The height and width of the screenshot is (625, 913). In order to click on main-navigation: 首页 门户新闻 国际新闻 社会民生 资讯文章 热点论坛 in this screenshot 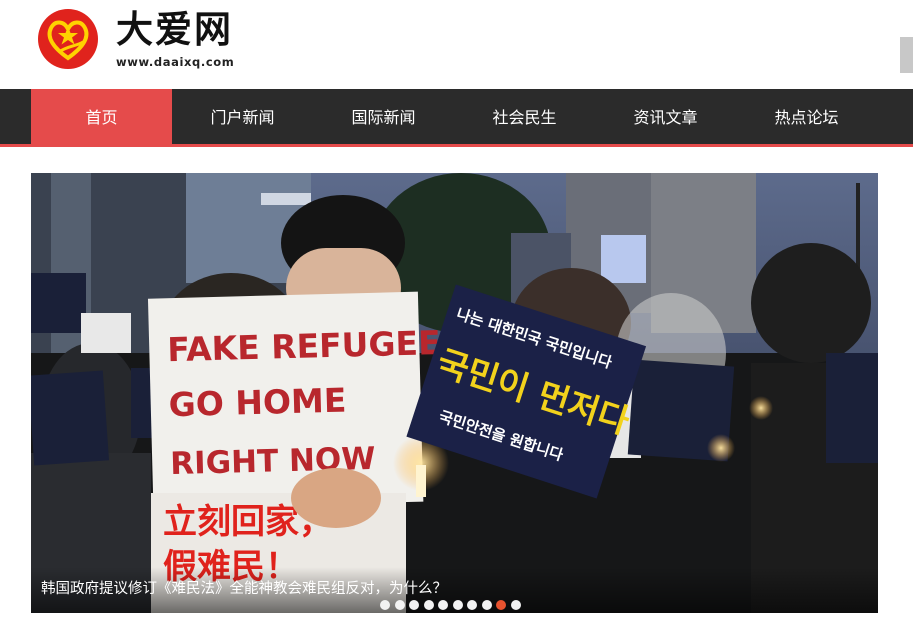, I will do `click(456, 118)`.